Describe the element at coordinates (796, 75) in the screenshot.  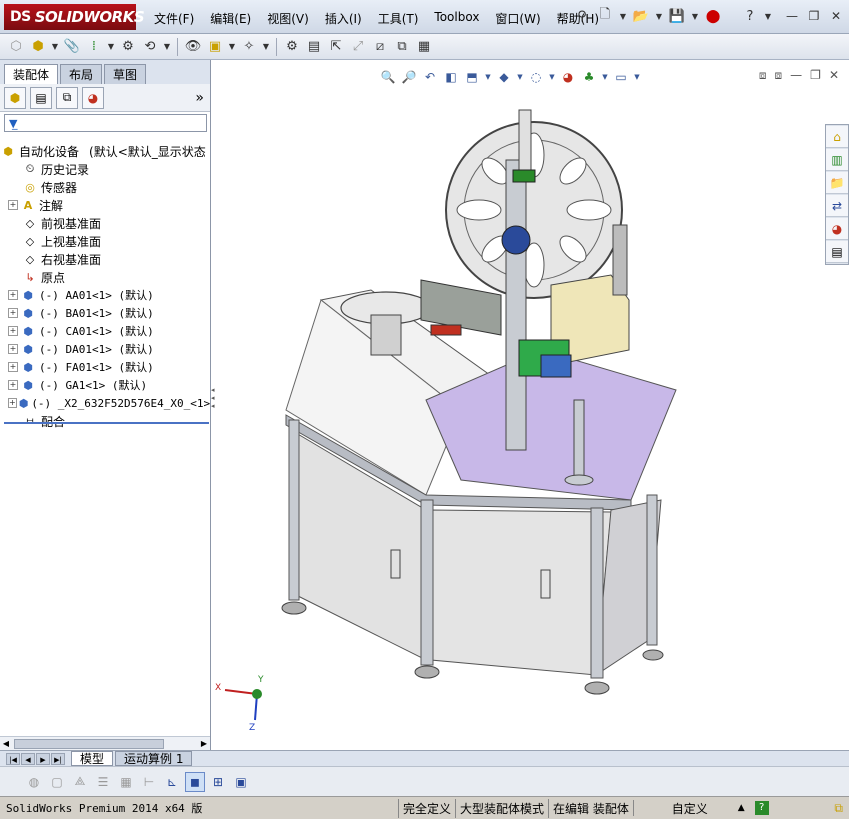
I see `minimize-icon: —` at that location.